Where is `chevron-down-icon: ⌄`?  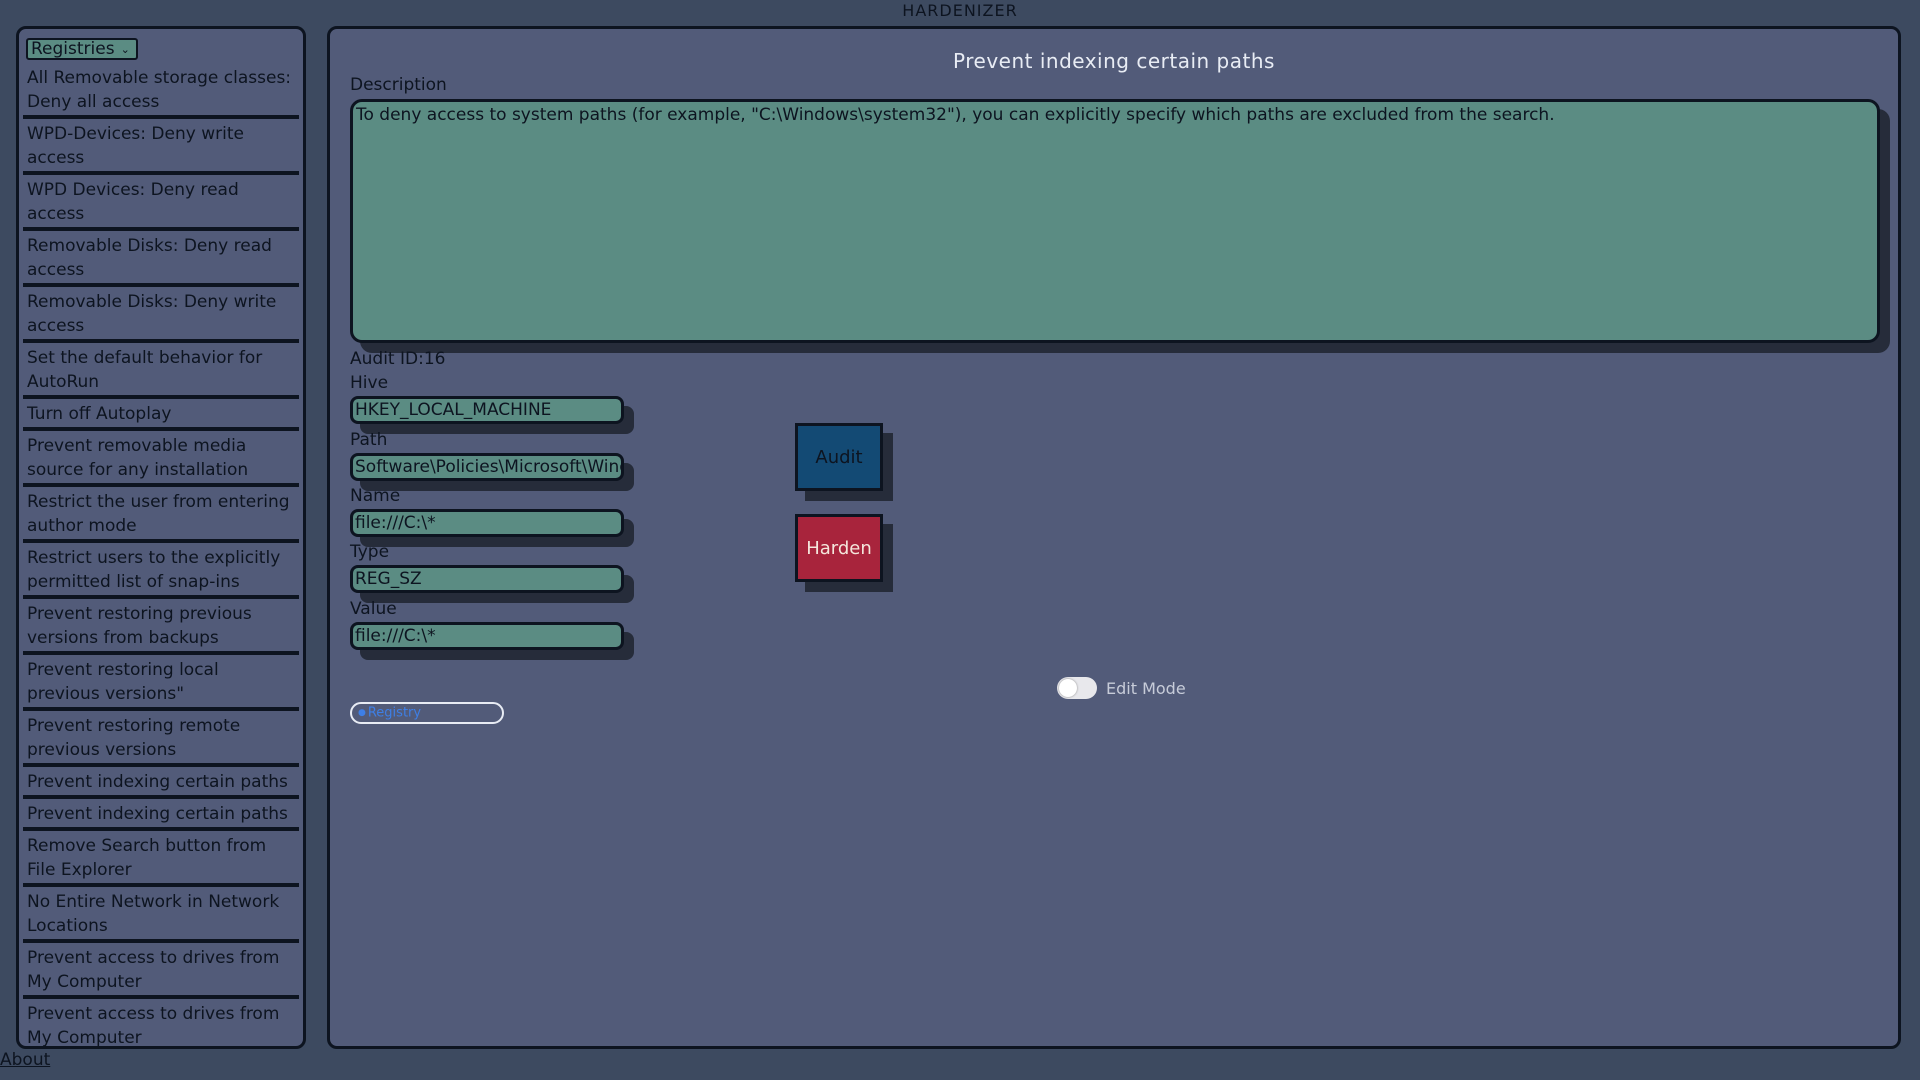
chevron-down-icon: ⌄ is located at coordinates (125, 49).